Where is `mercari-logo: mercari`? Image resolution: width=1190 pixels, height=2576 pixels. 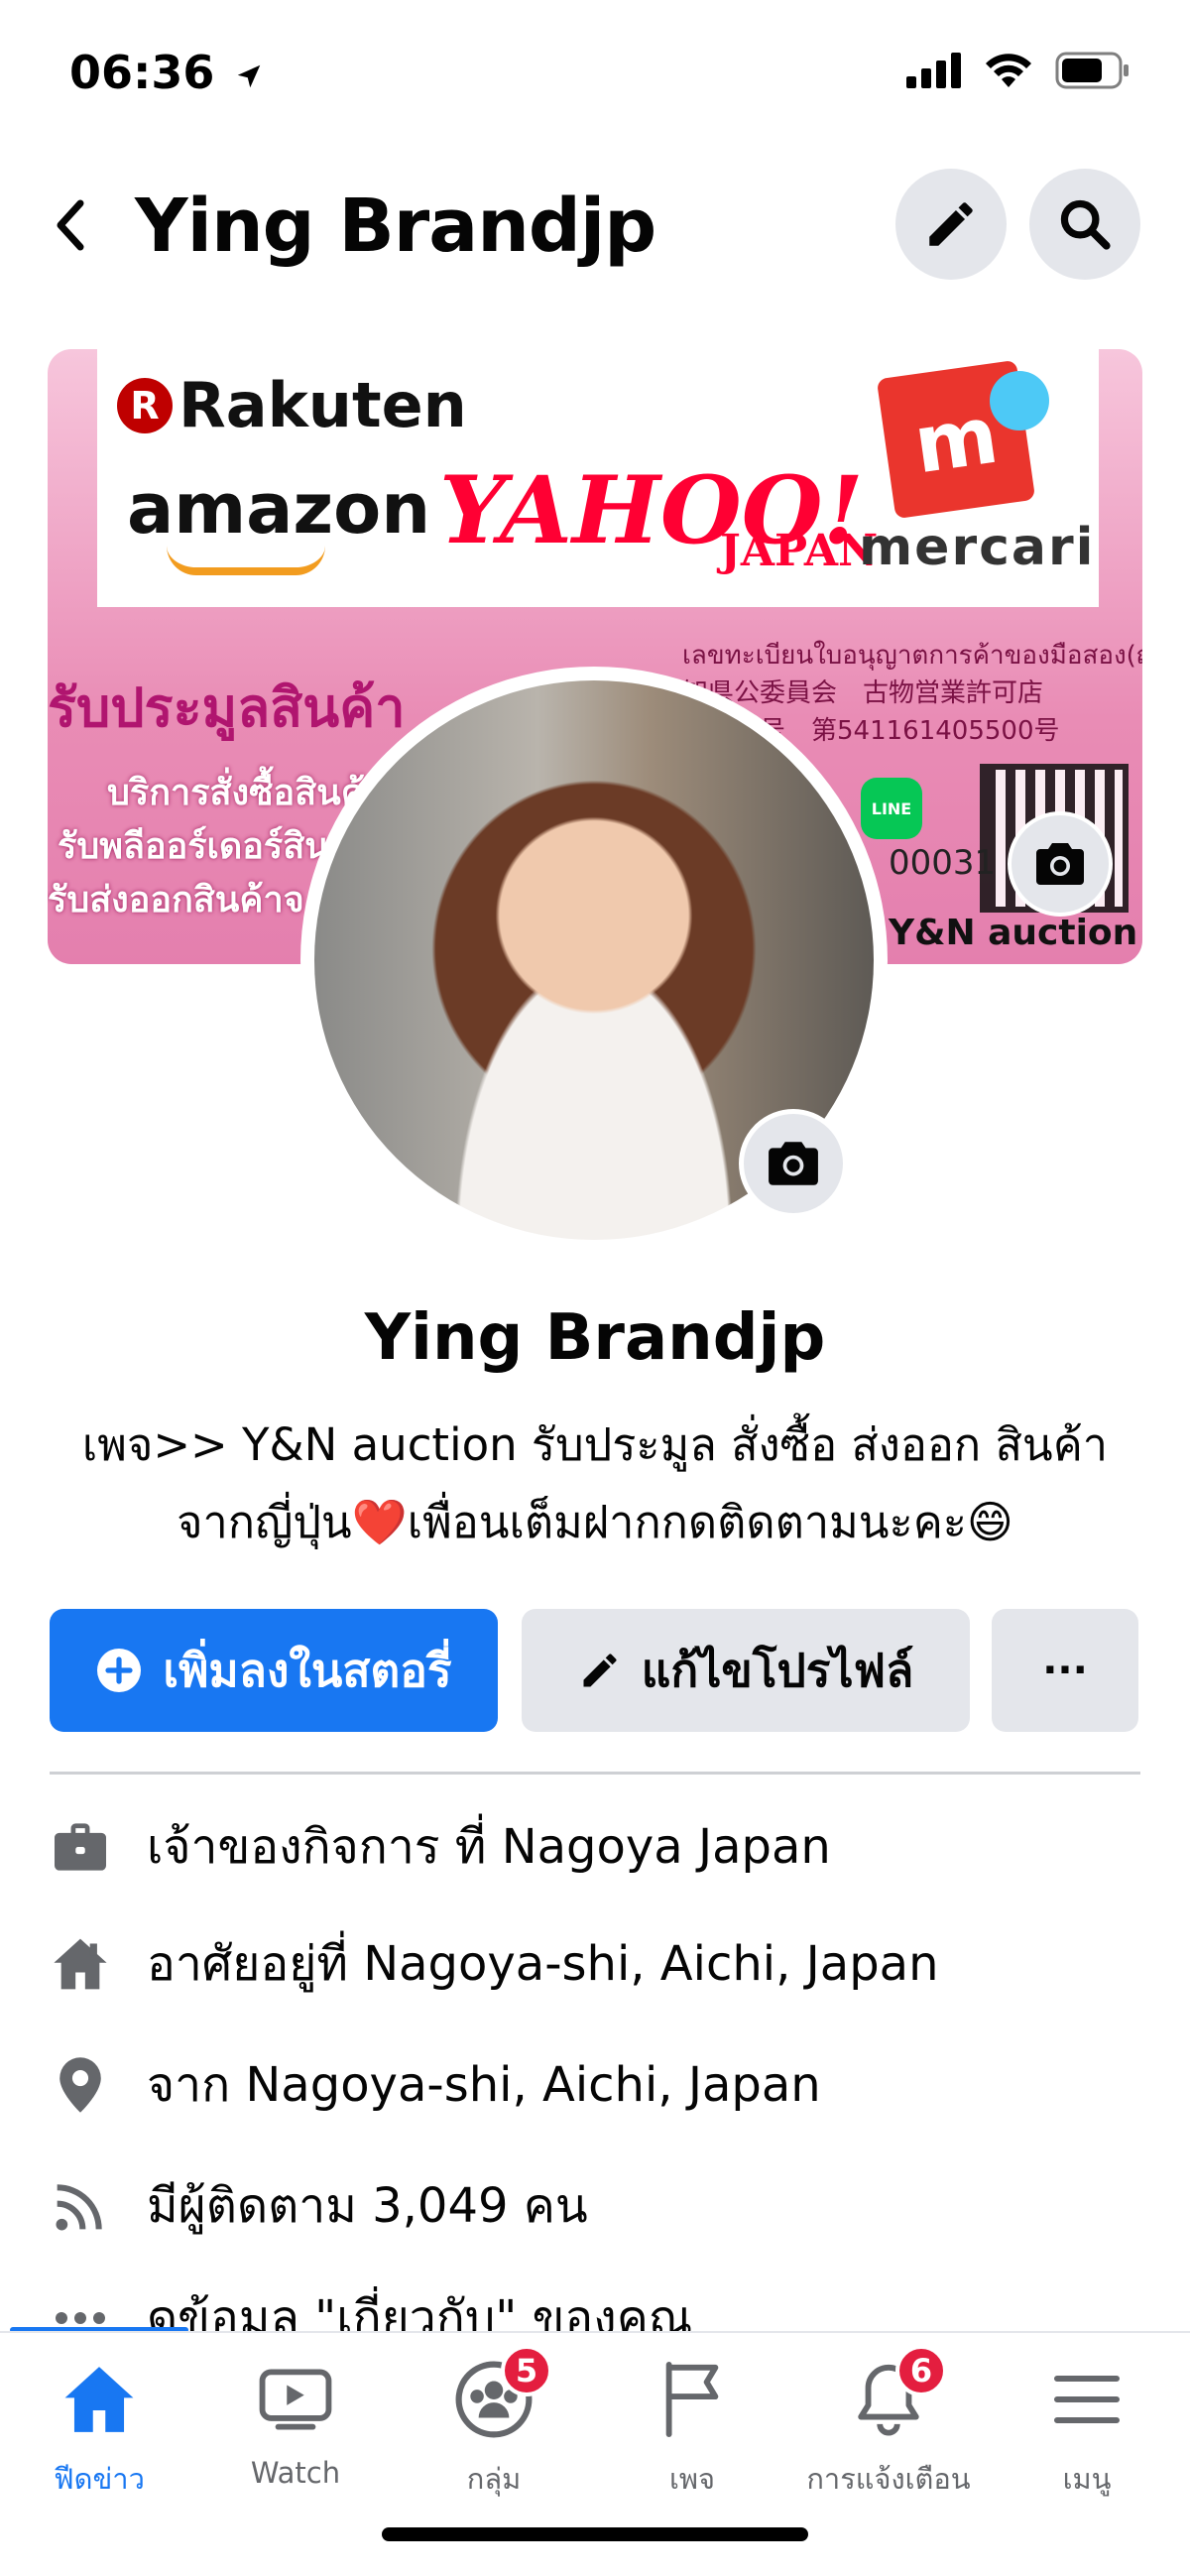 mercari-logo: mercari is located at coordinates (977, 547).